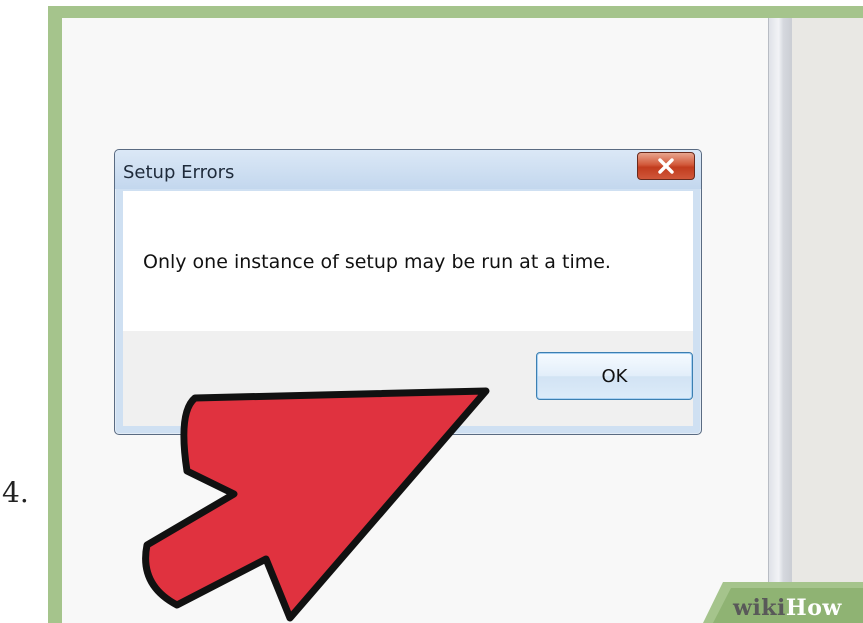  I want to click on watermark-text: wikiHow, so click(787, 608).